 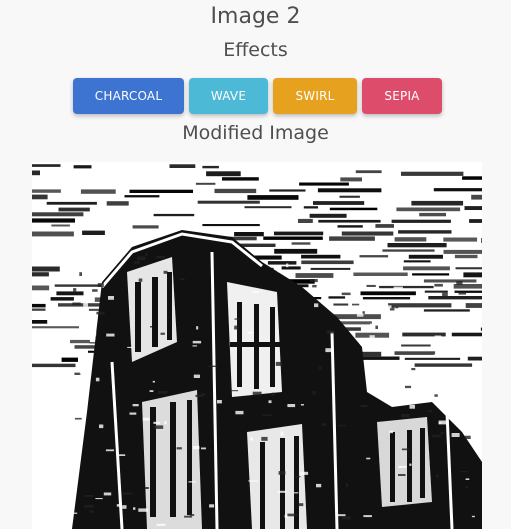 I want to click on page-title: Image 2, so click(x=255, y=16).